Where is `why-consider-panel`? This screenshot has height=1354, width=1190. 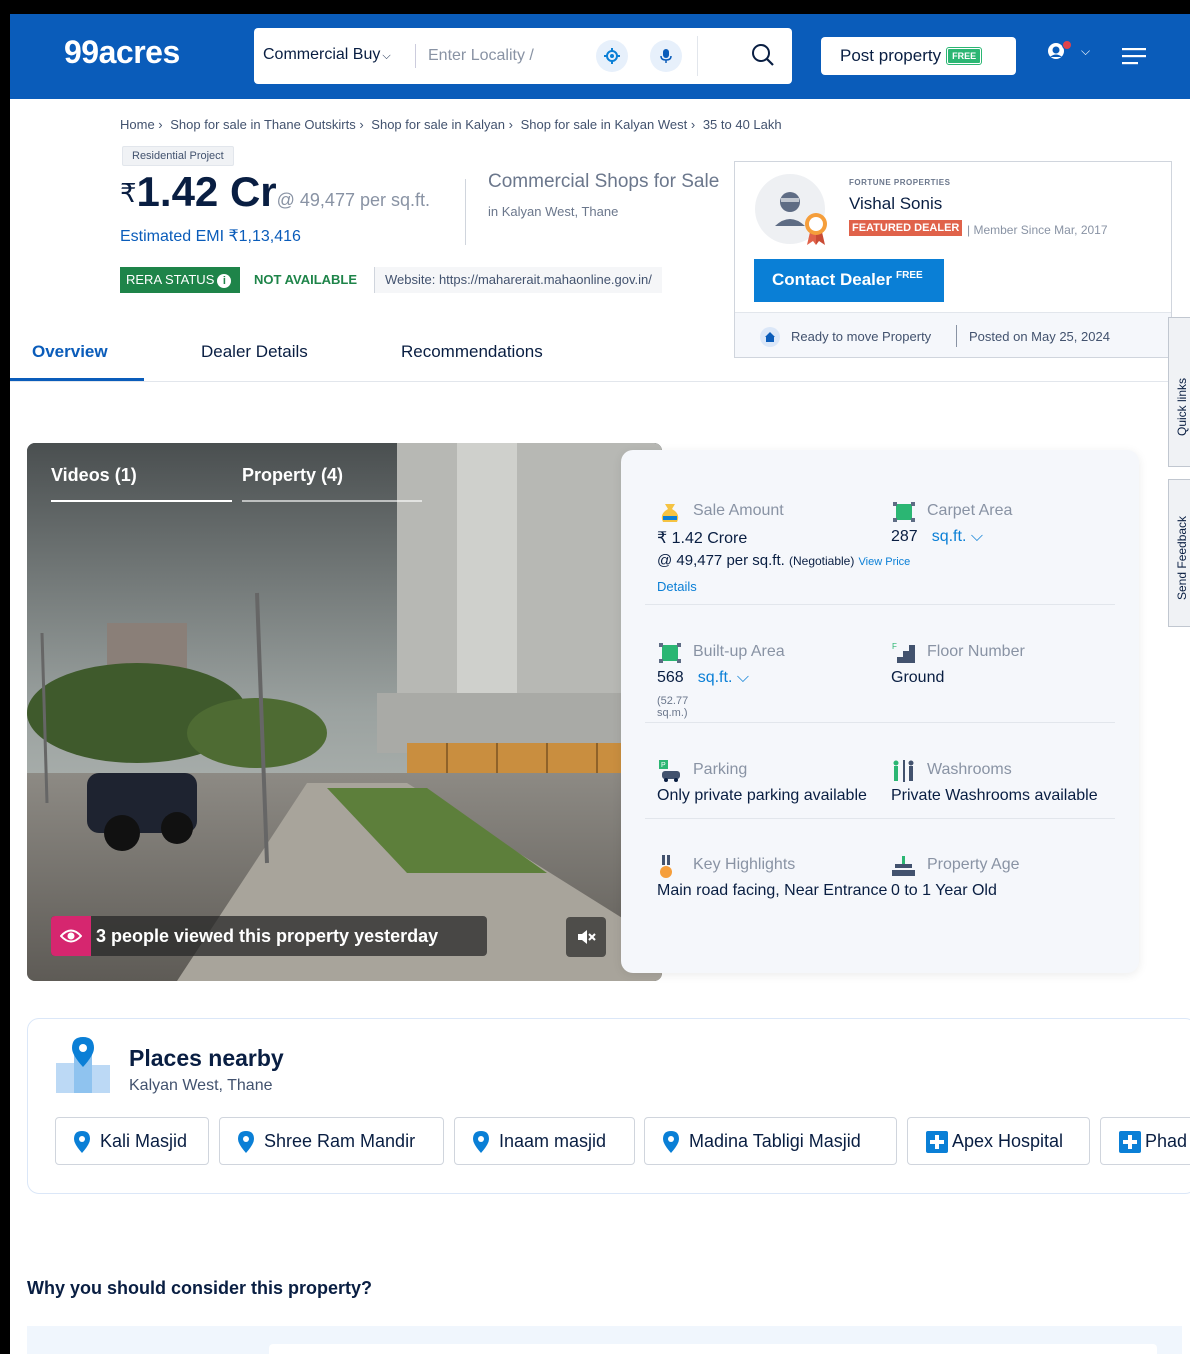
why-consider-panel is located at coordinates (604, 1340).